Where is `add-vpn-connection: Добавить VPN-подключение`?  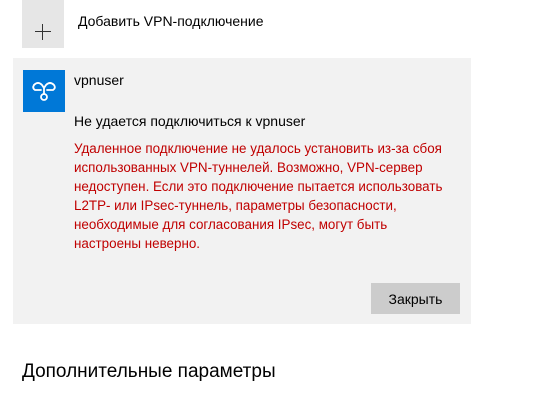
add-vpn-connection: Добавить VPN-подключение is located at coordinates (143, 24).